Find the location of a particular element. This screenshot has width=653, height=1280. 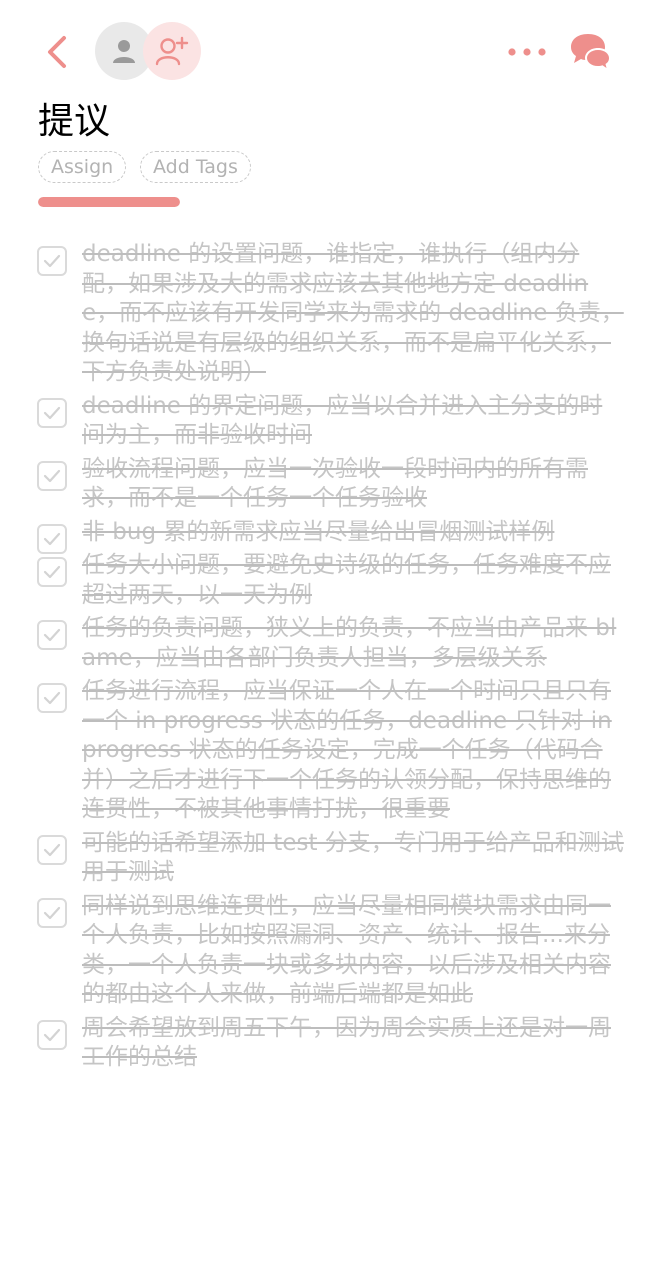

todo-text: 任务大小问题，要避免史诗级的任务，任务难度不应超过两天，以一天为例 is located at coordinates (346, 580).